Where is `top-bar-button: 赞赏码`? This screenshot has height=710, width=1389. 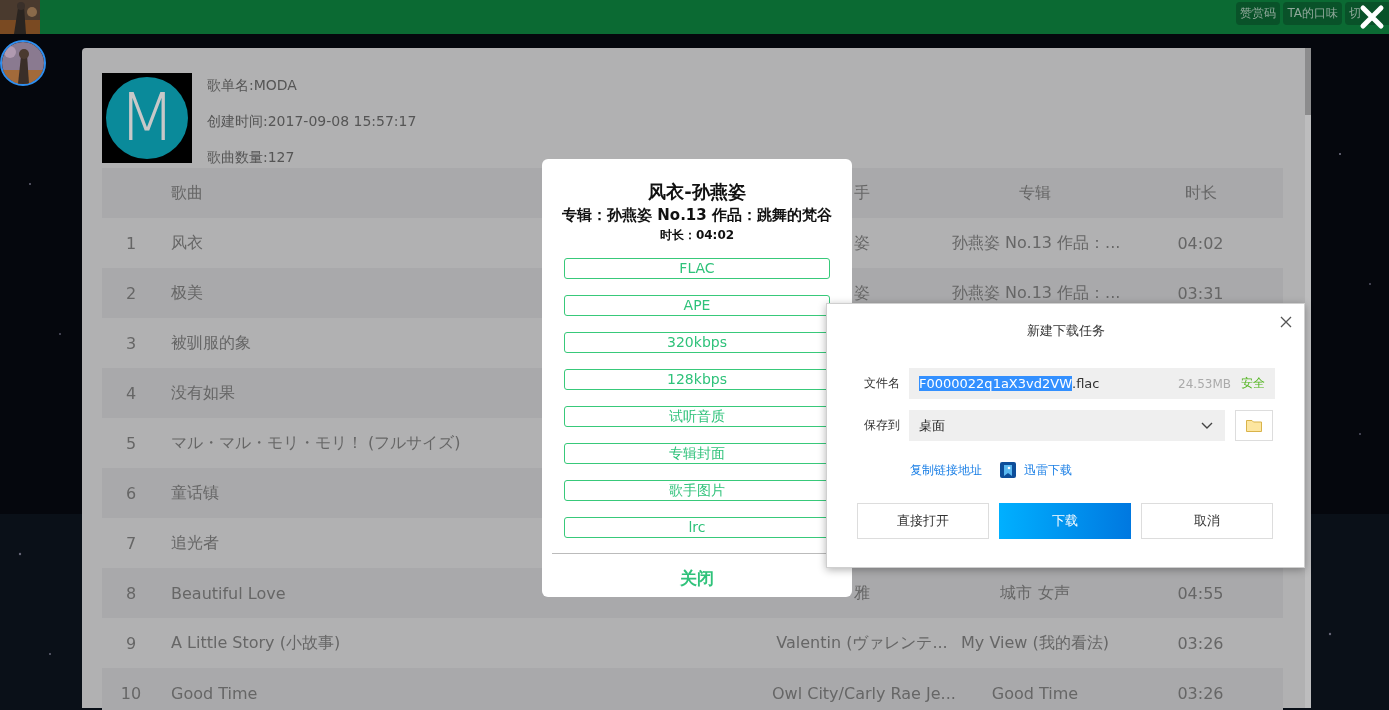
top-bar-button: 赞赏码 is located at coordinates (1258, 13).